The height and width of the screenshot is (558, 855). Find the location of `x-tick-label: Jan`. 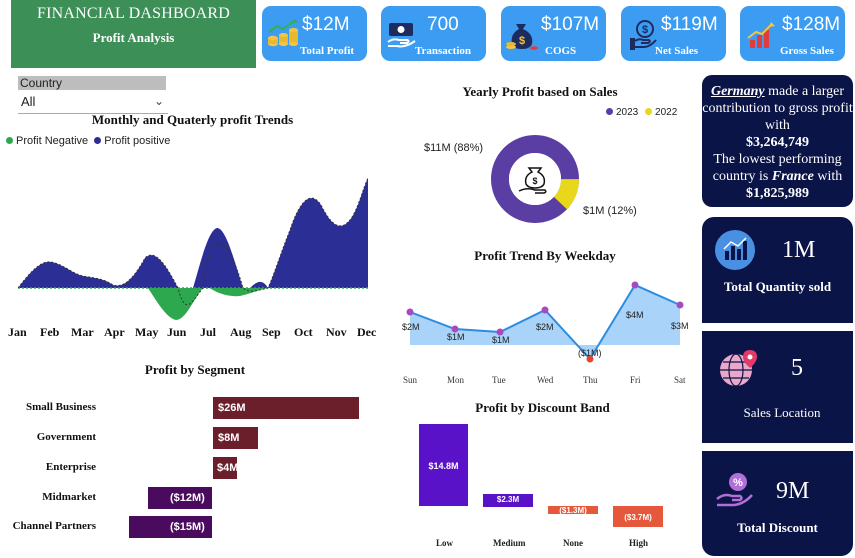

x-tick-label: Jan is located at coordinates (17, 332).